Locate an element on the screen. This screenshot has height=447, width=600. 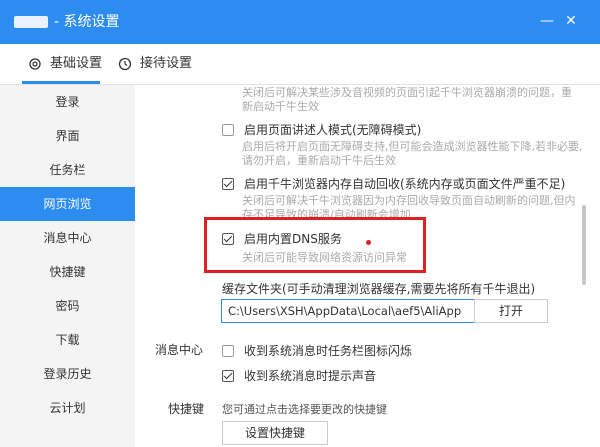
minimize-button: — is located at coordinates (547, 21).